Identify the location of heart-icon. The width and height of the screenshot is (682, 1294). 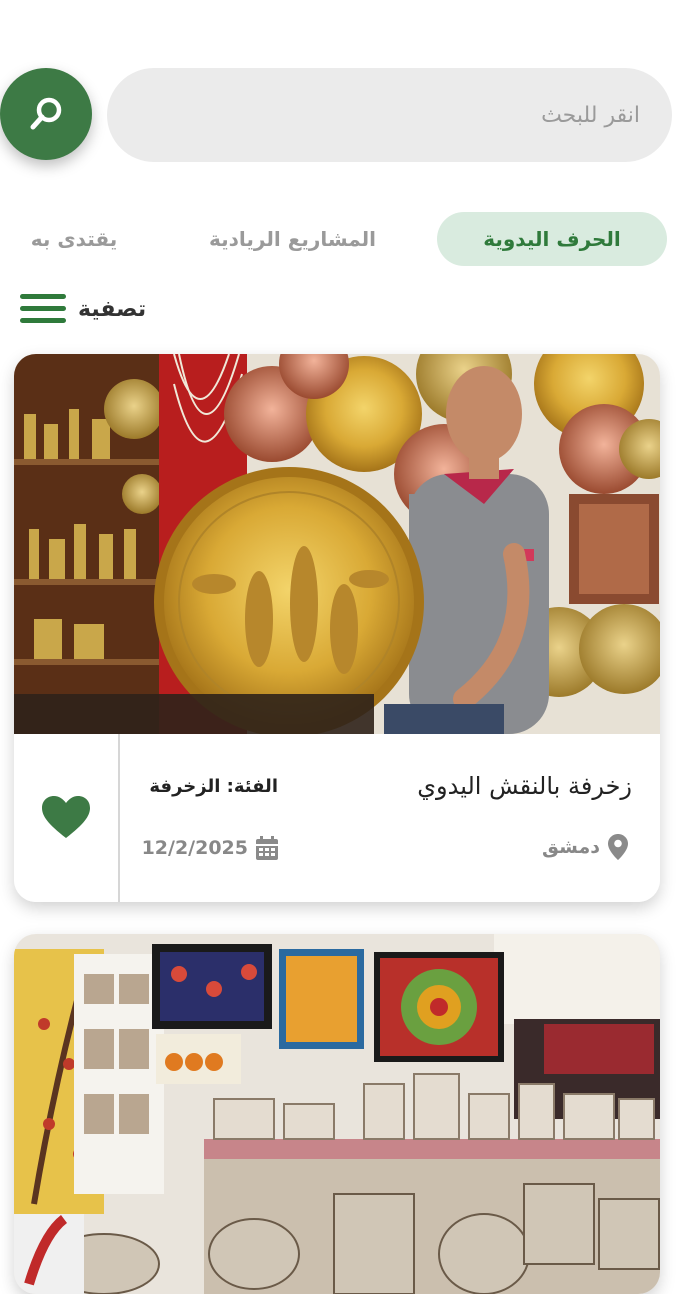
(66, 818).